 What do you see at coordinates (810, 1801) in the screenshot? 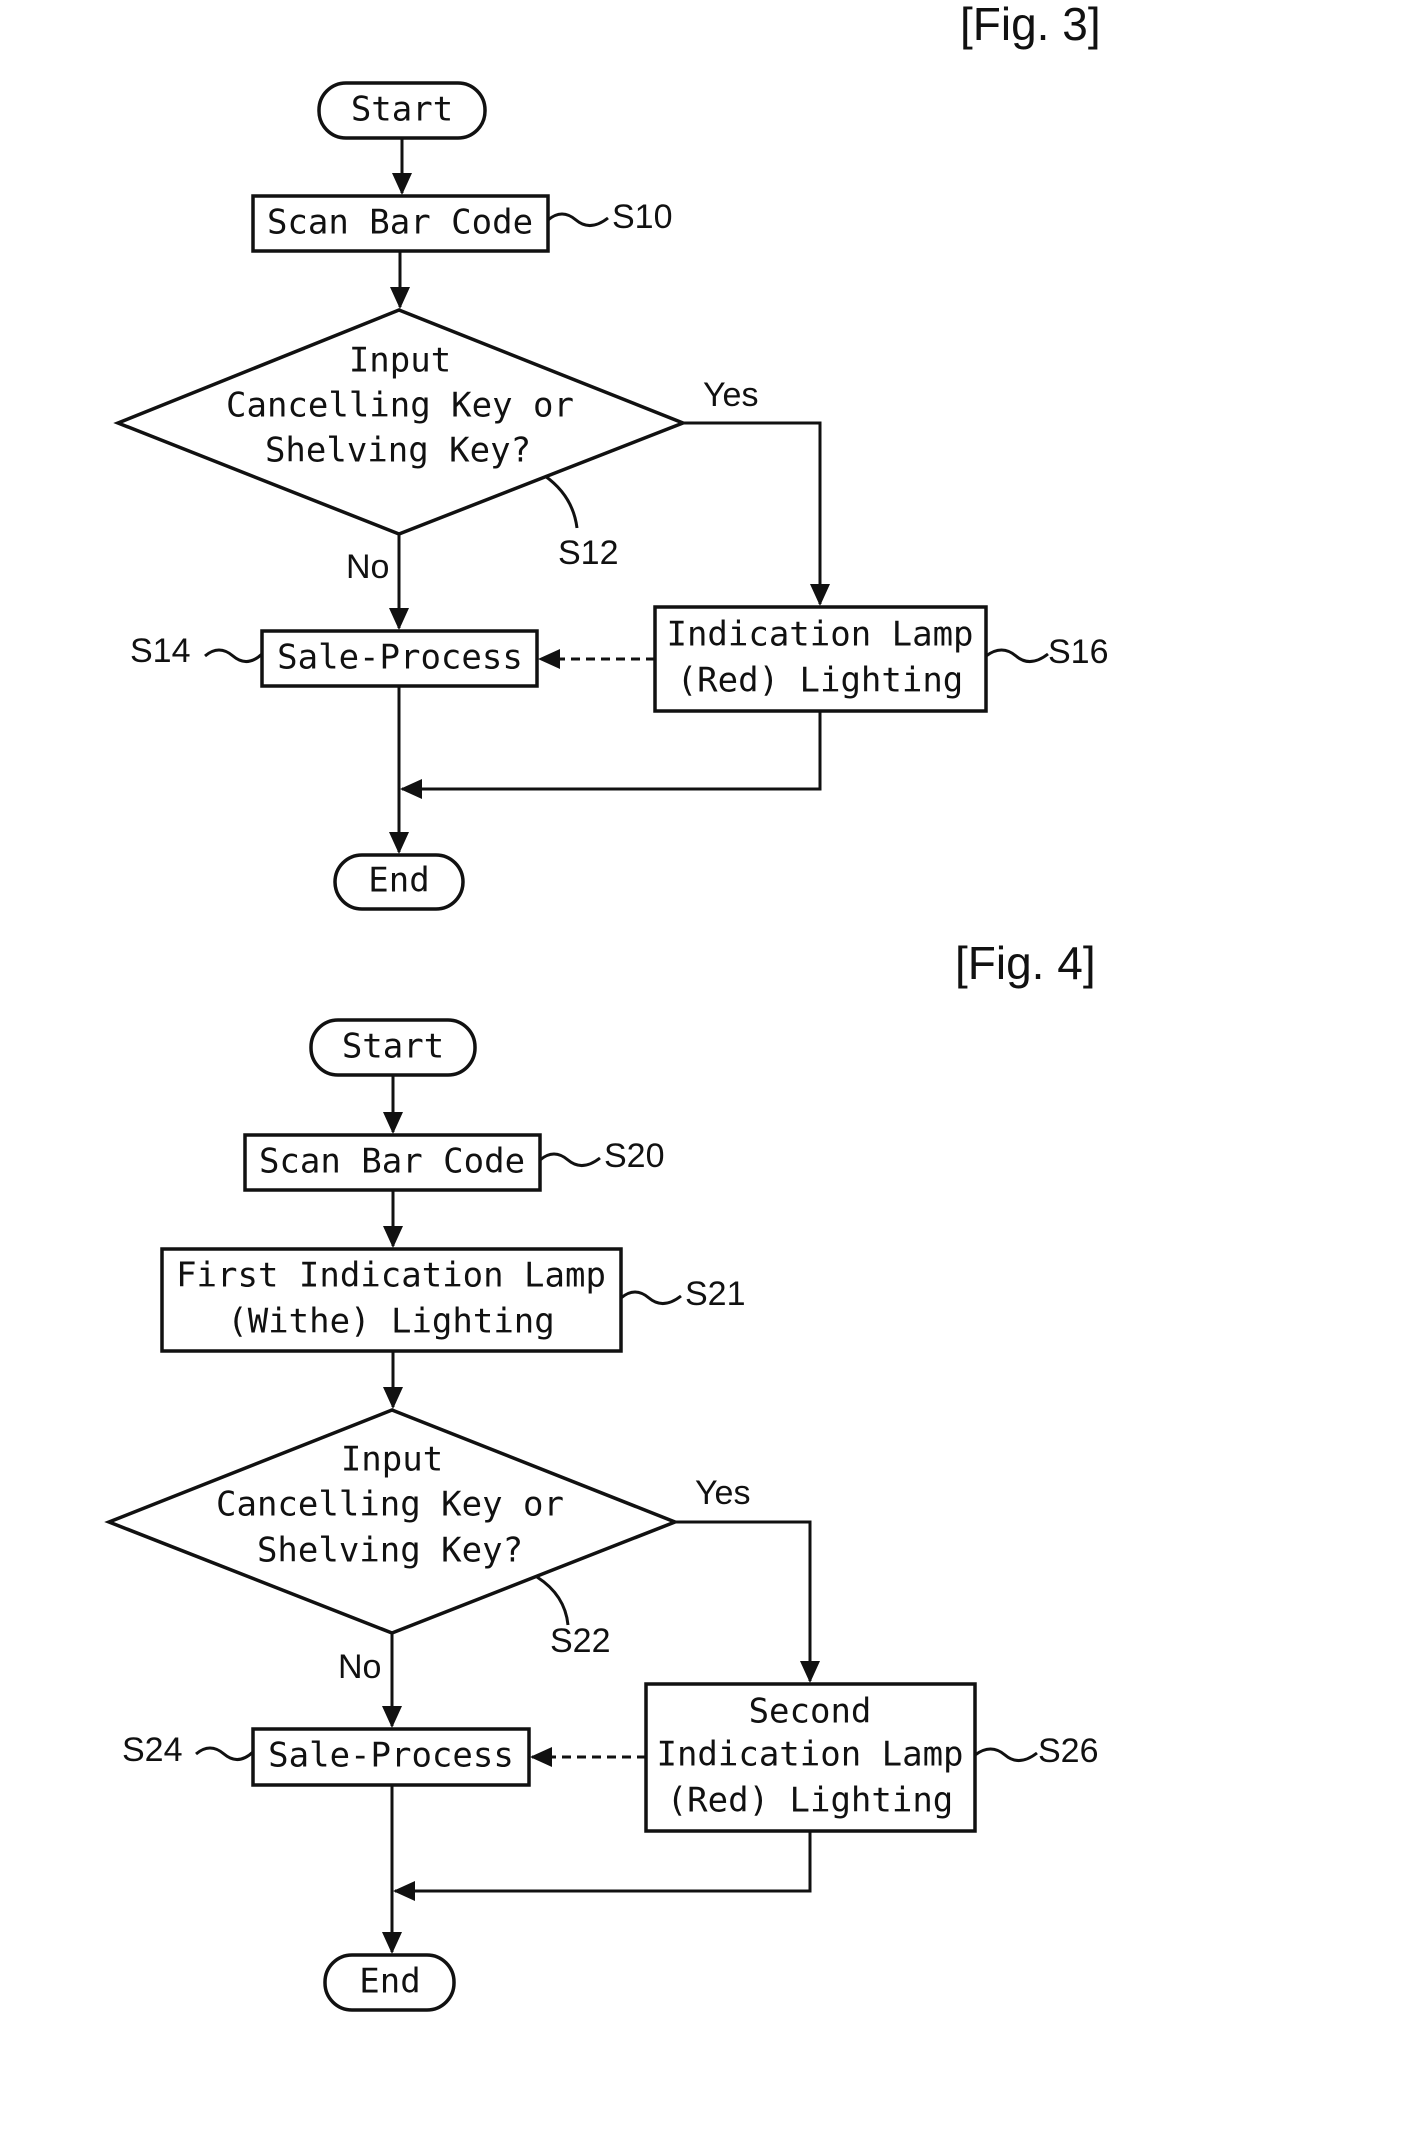
I see `second-lamp-line-3: (Red) Lighting` at bounding box center [810, 1801].